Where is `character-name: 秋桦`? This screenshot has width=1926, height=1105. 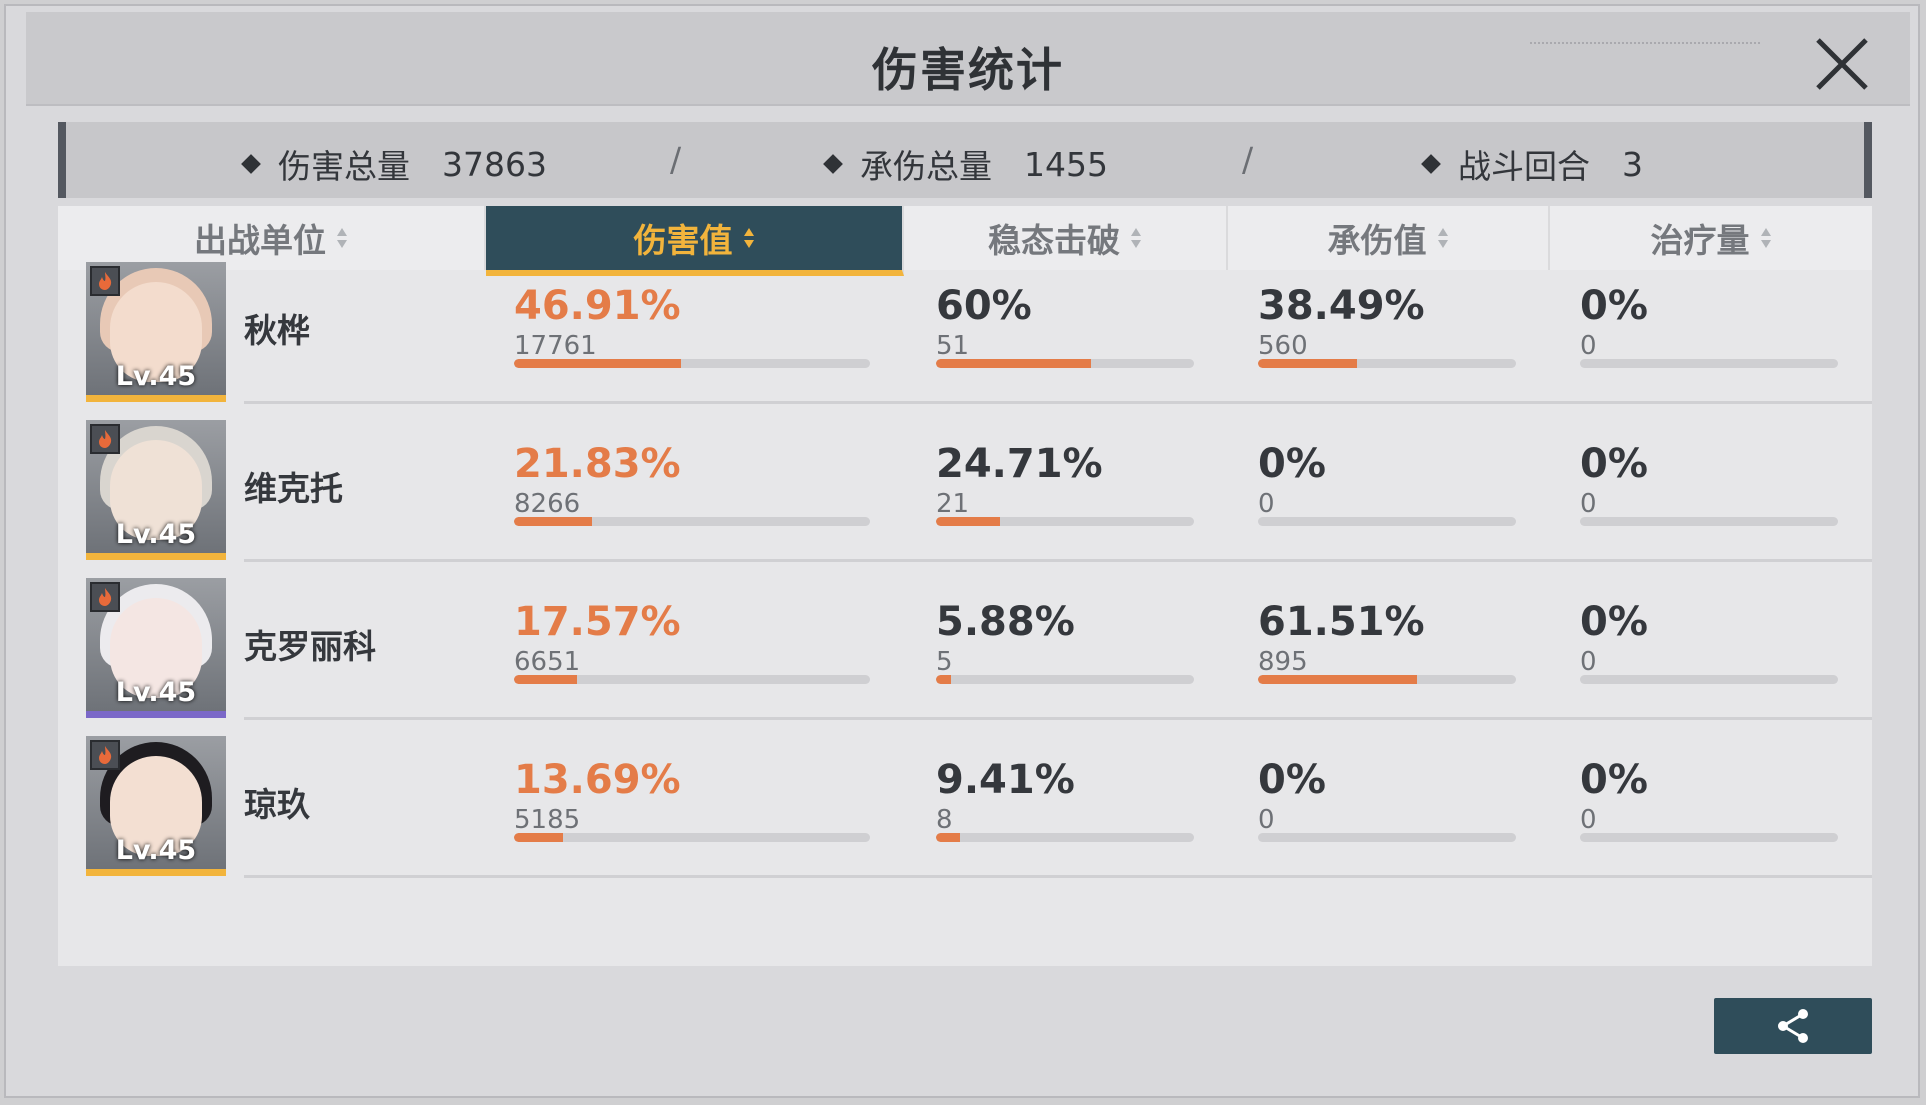 character-name: 秋桦 is located at coordinates (277, 330).